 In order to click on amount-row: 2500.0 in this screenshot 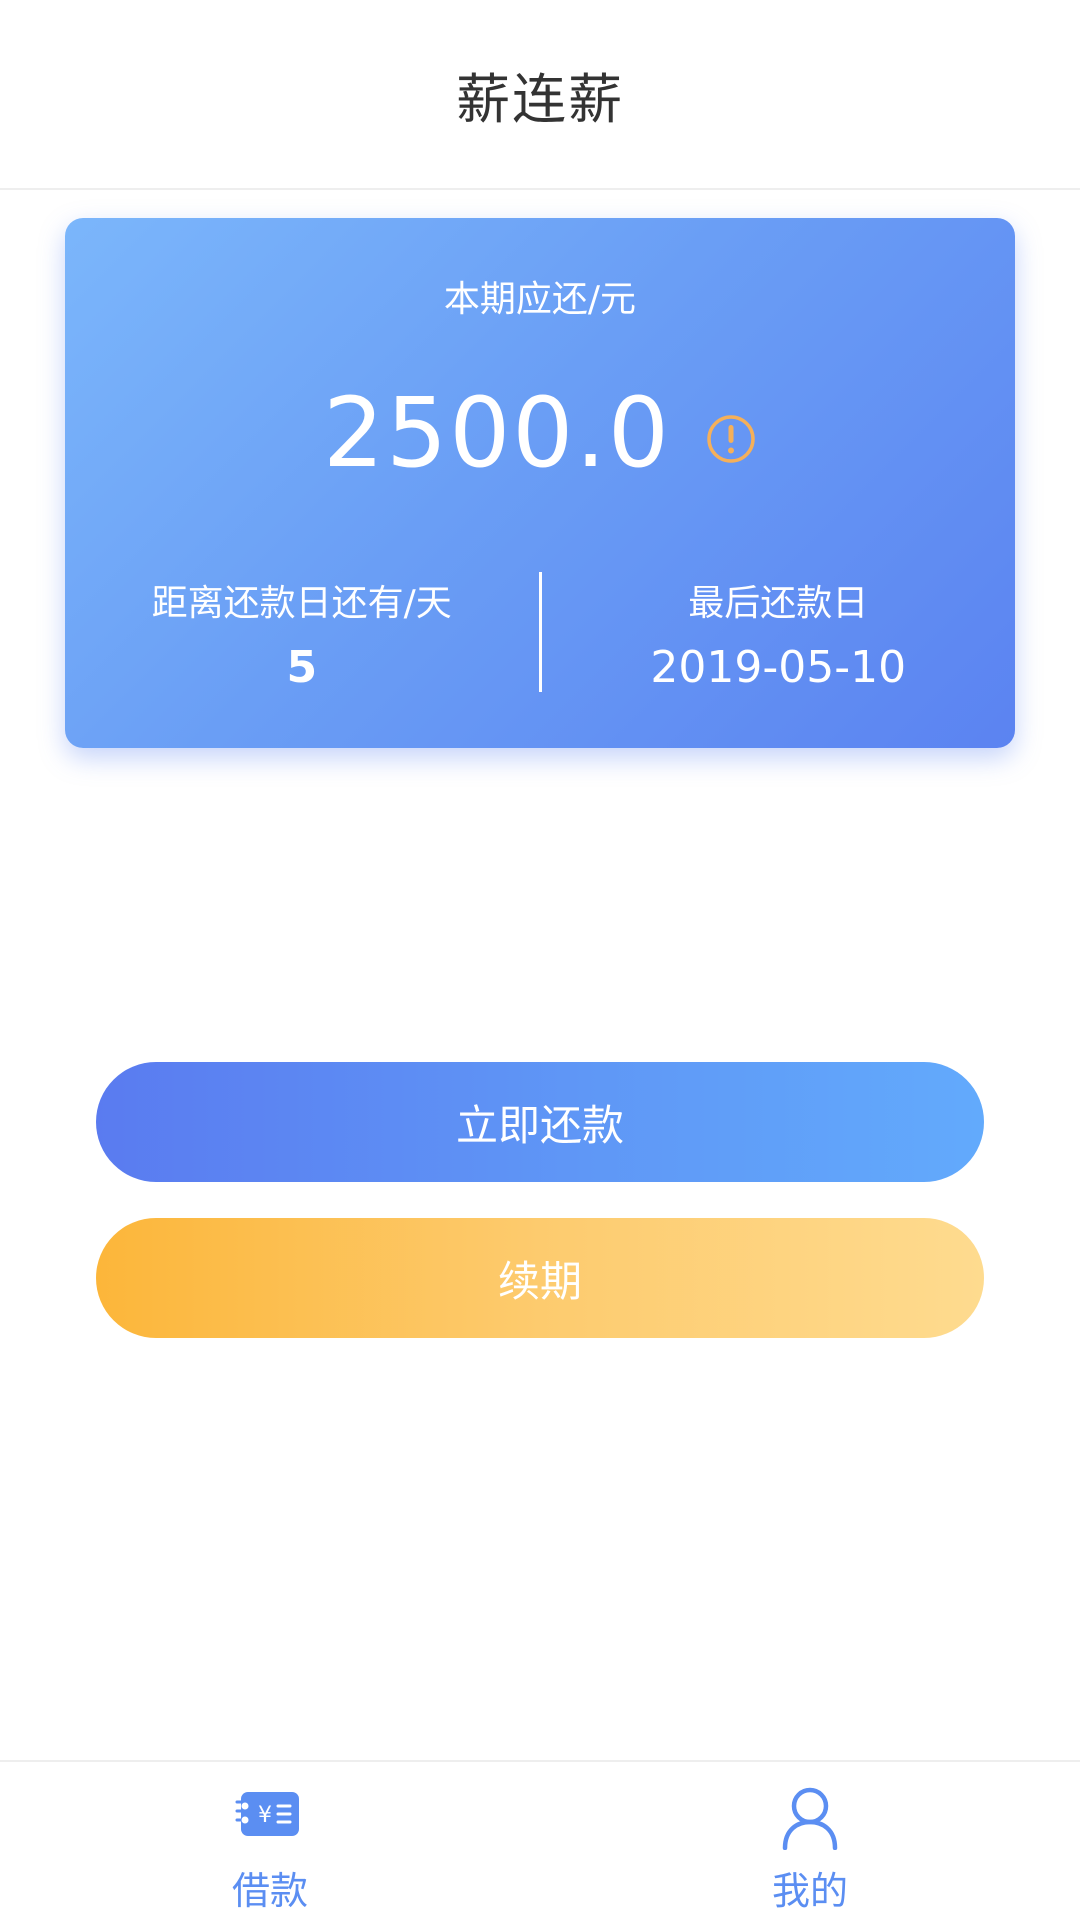, I will do `click(540, 433)`.